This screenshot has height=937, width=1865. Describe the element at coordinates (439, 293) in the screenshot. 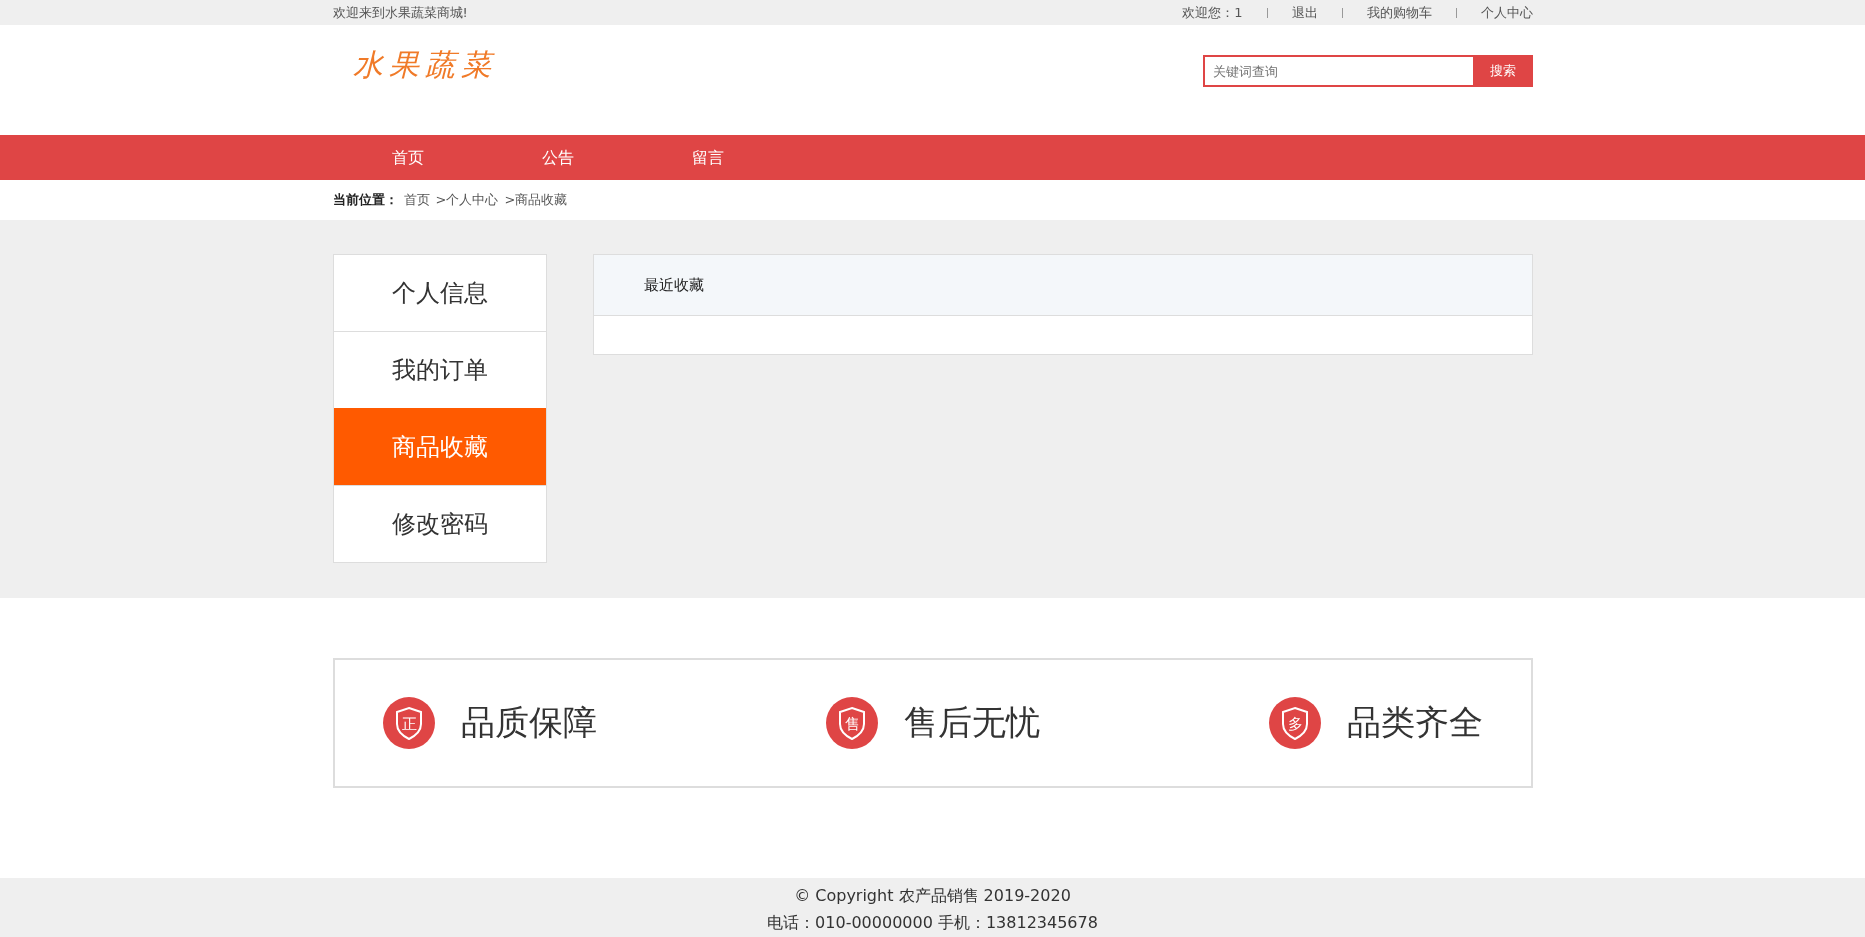

I see `sidebar-item: 个人信息` at that location.